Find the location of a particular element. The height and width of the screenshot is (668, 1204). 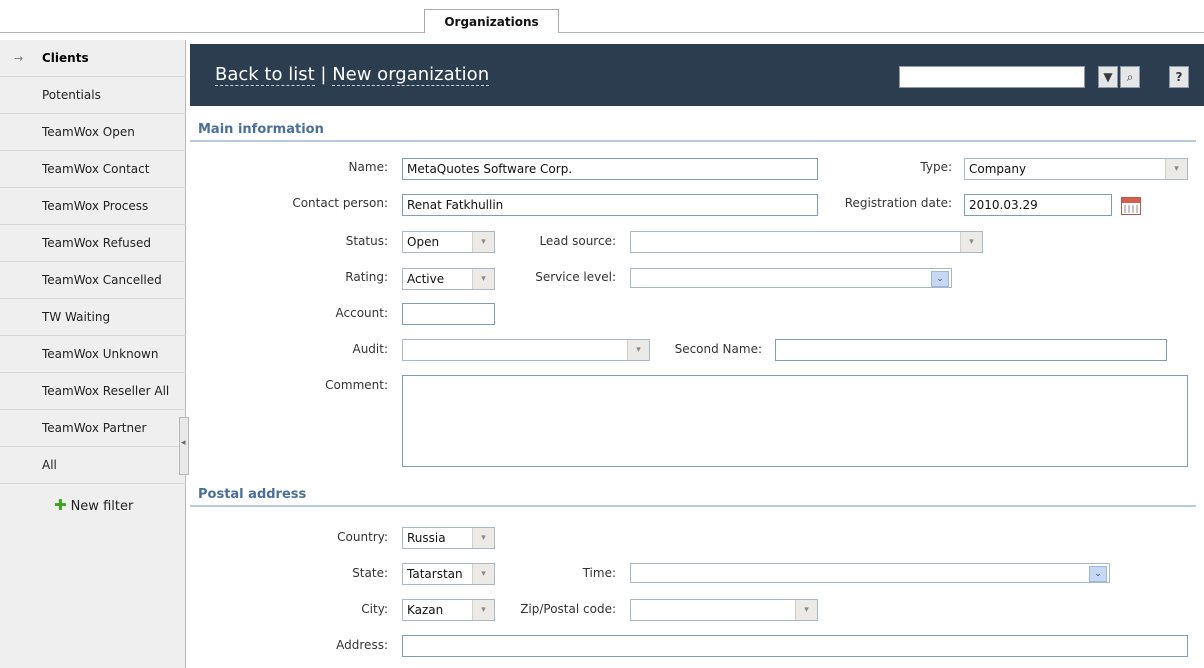

new-filter-button: ✚ New filter is located at coordinates (93, 505).